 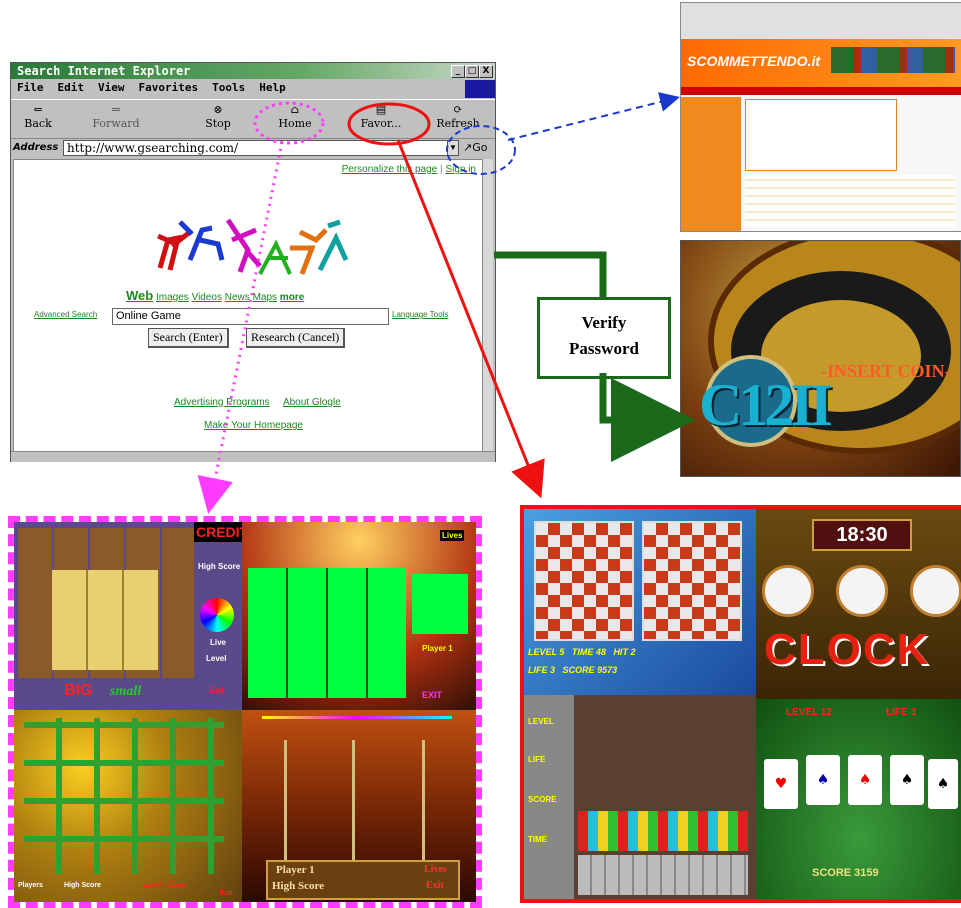 What do you see at coordinates (865, 780) in the screenshot?
I see `card-ace: ♠` at bounding box center [865, 780].